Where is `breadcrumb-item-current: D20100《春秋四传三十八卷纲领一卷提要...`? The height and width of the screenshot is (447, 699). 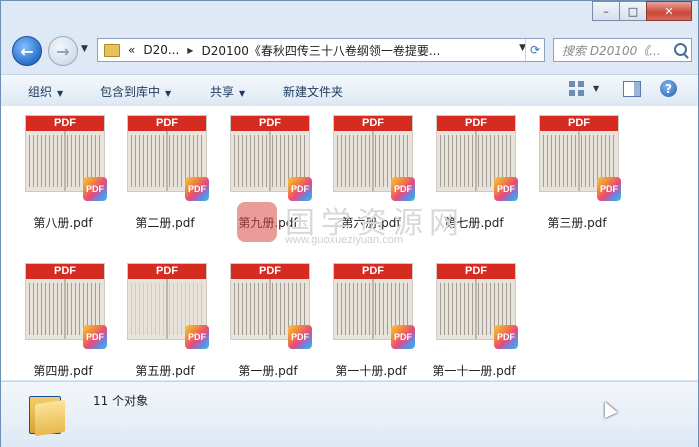
breadcrumb-item-current: D20100《春秋四传三十八卷纲领一卷提要... is located at coordinates (320, 50).